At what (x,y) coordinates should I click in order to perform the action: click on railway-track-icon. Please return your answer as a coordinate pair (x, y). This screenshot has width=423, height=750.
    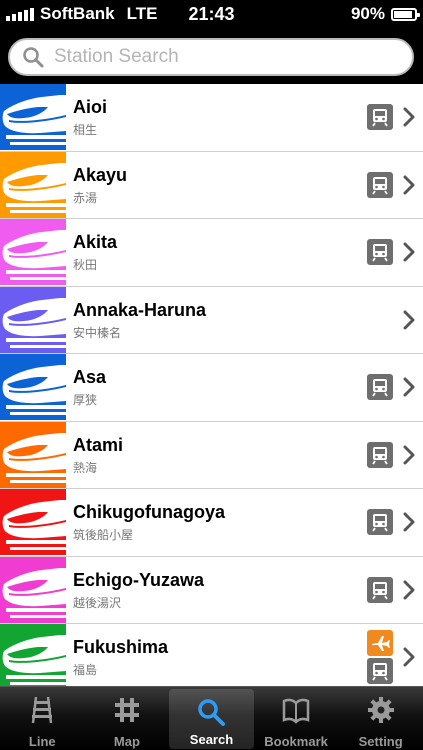
    Looking at the image, I should click on (42, 710).